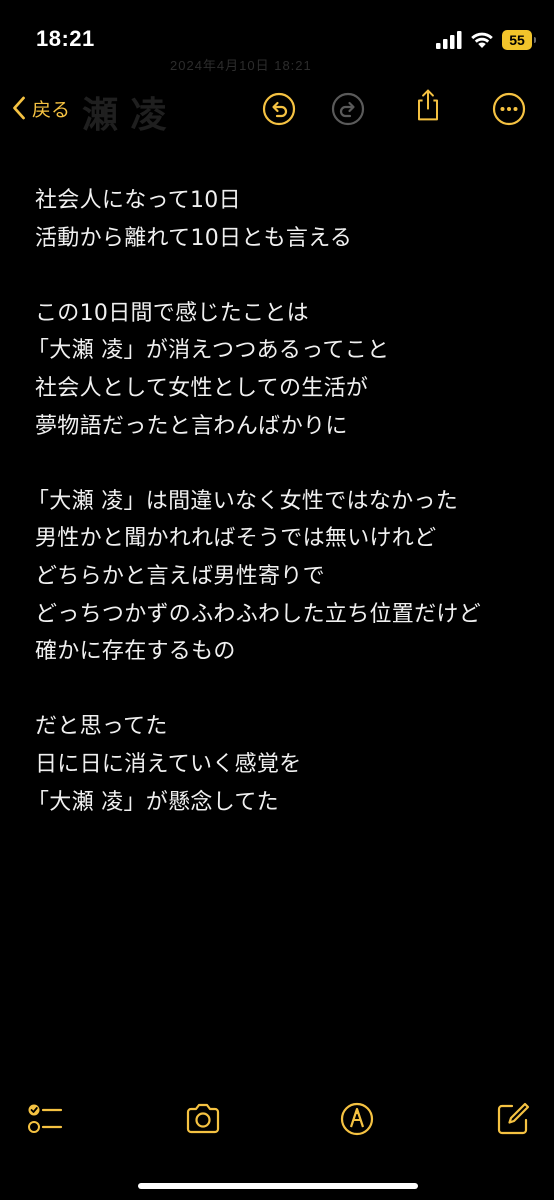 Image resolution: width=554 pixels, height=1200 pixels. Describe the element at coordinates (153, 802) in the screenshot. I see `note-line: 「大瀬 凌」が懸念してた` at that location.